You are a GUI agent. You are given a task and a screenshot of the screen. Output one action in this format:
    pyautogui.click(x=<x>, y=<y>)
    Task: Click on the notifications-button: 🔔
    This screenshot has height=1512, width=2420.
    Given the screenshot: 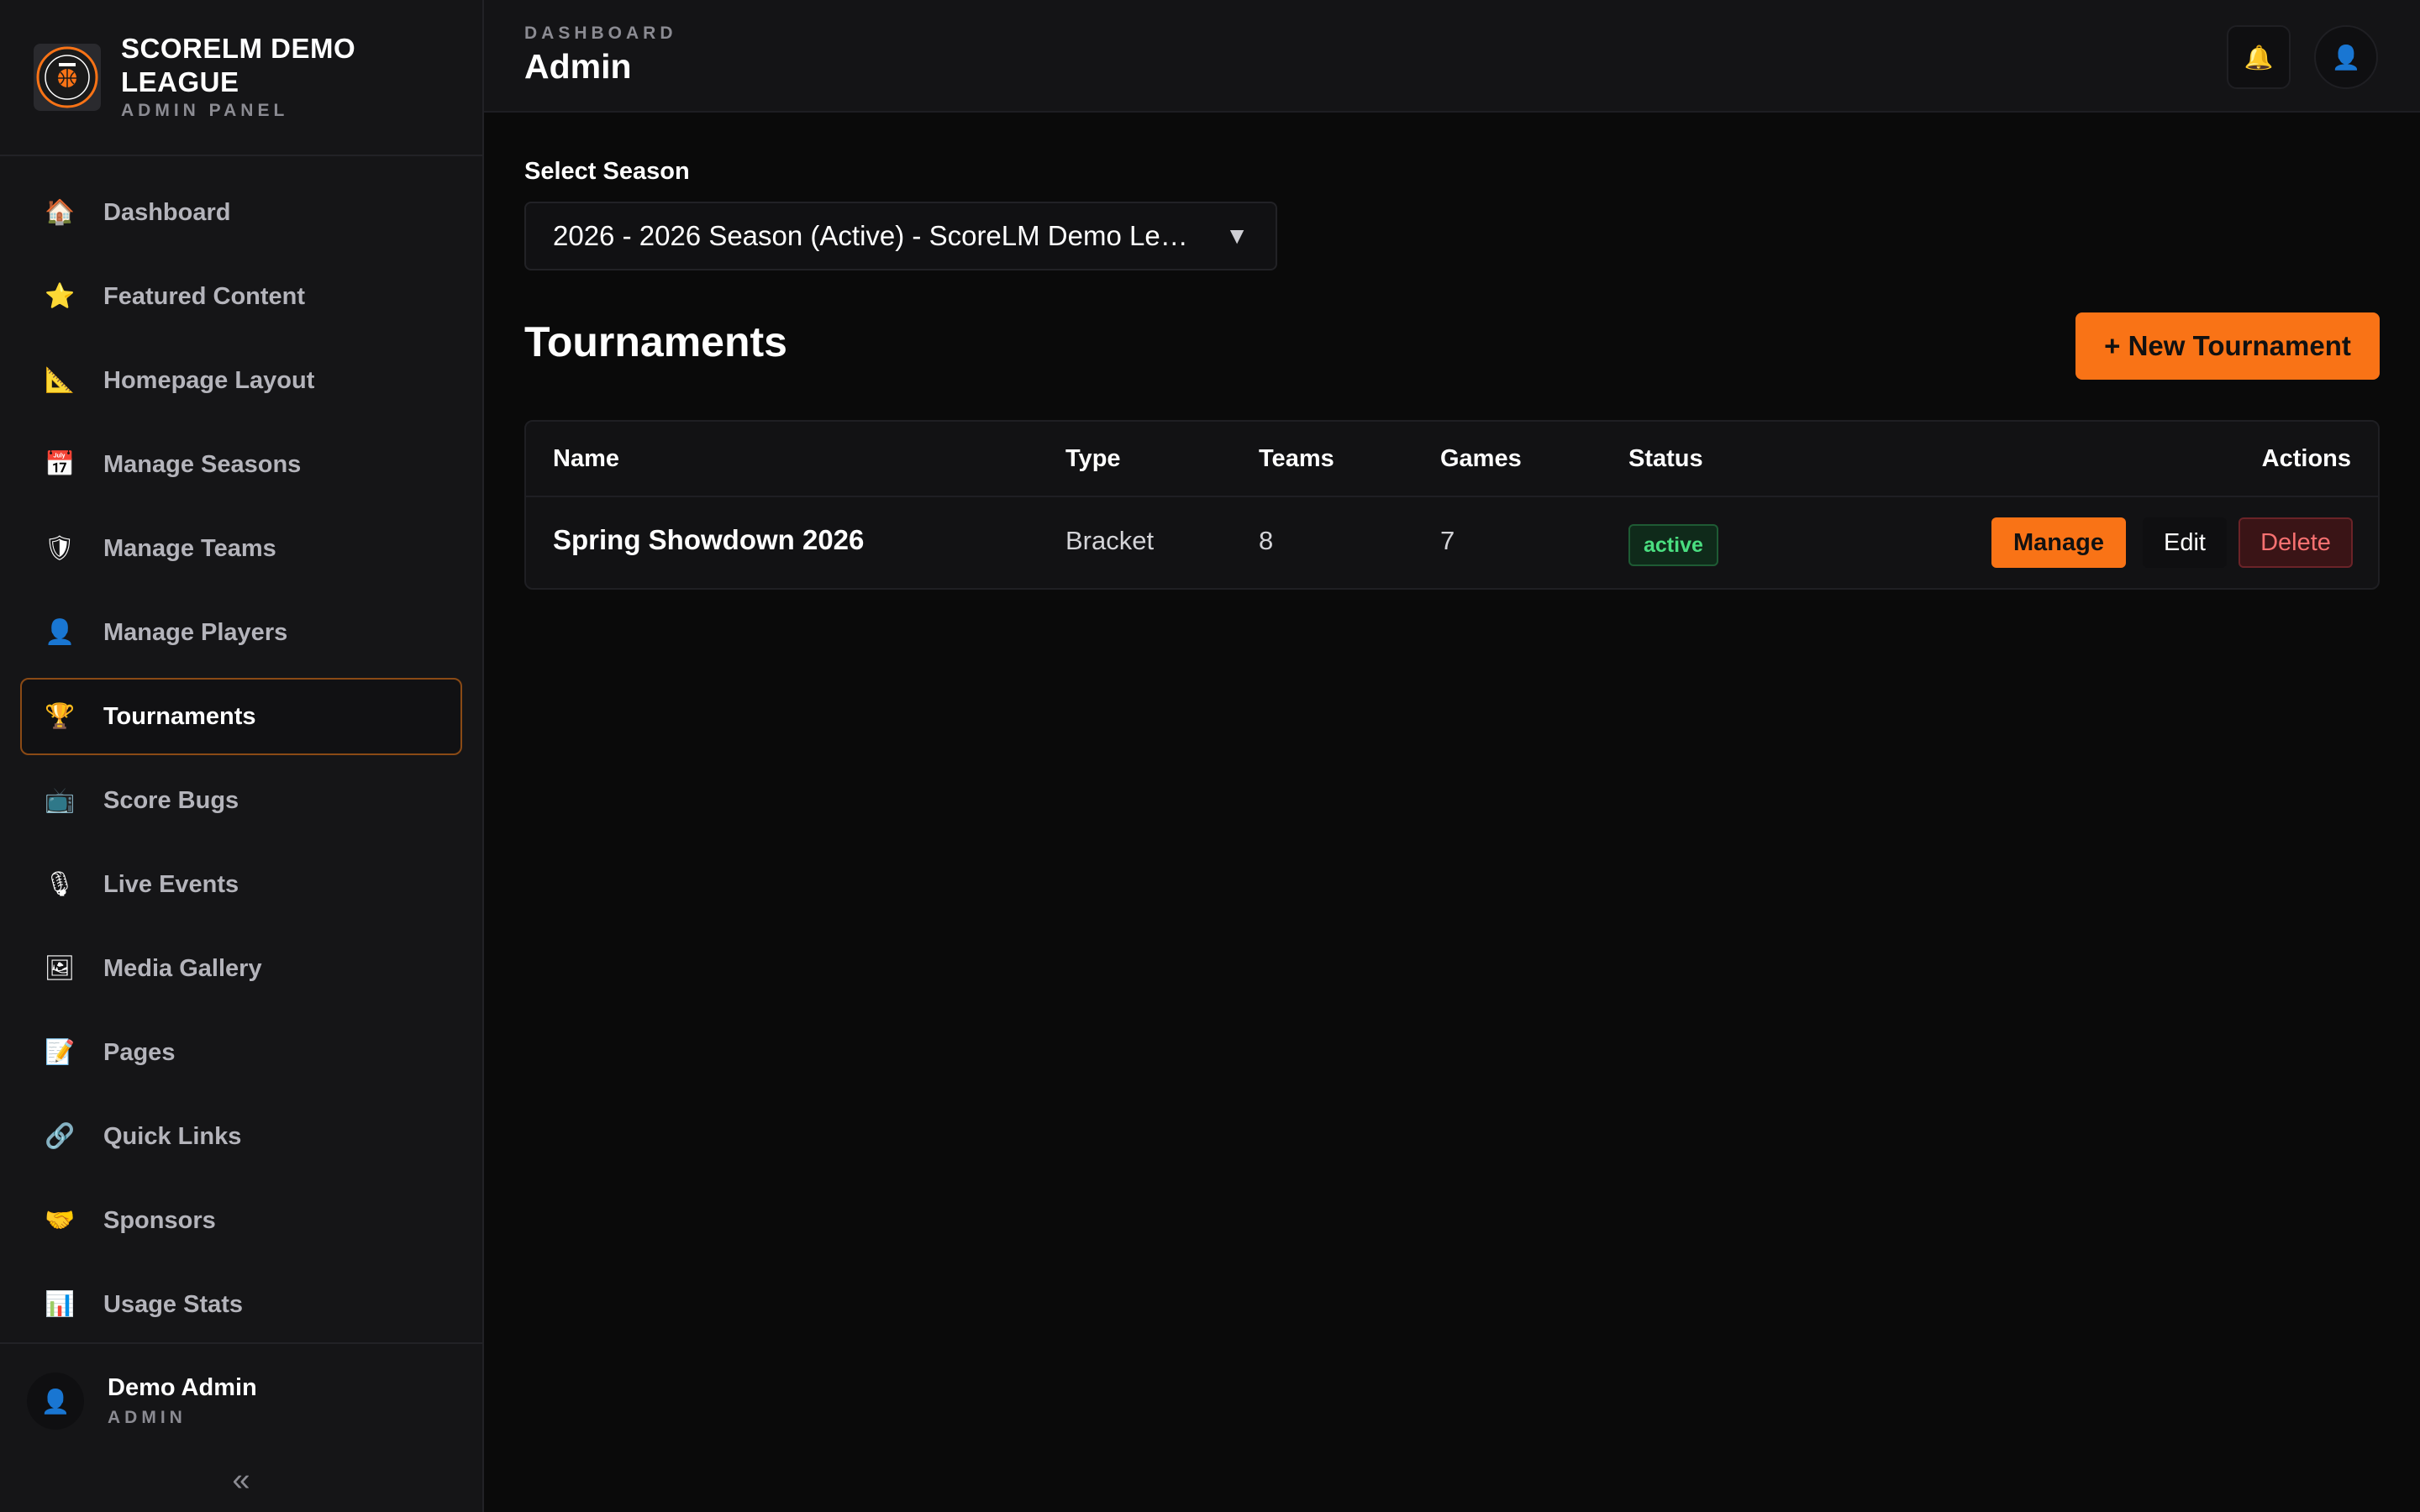 What is the action you would take?
    pyautogui.click(x=2259, y=57)
    